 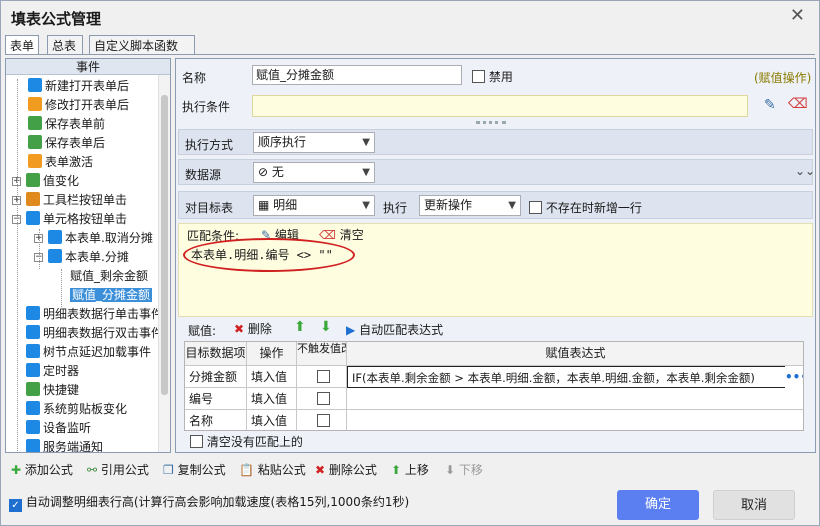 What do you see at coordinates (535, 207) in the screenshot?
I see `add-row-checkbox` at bounding box center [535, 207].